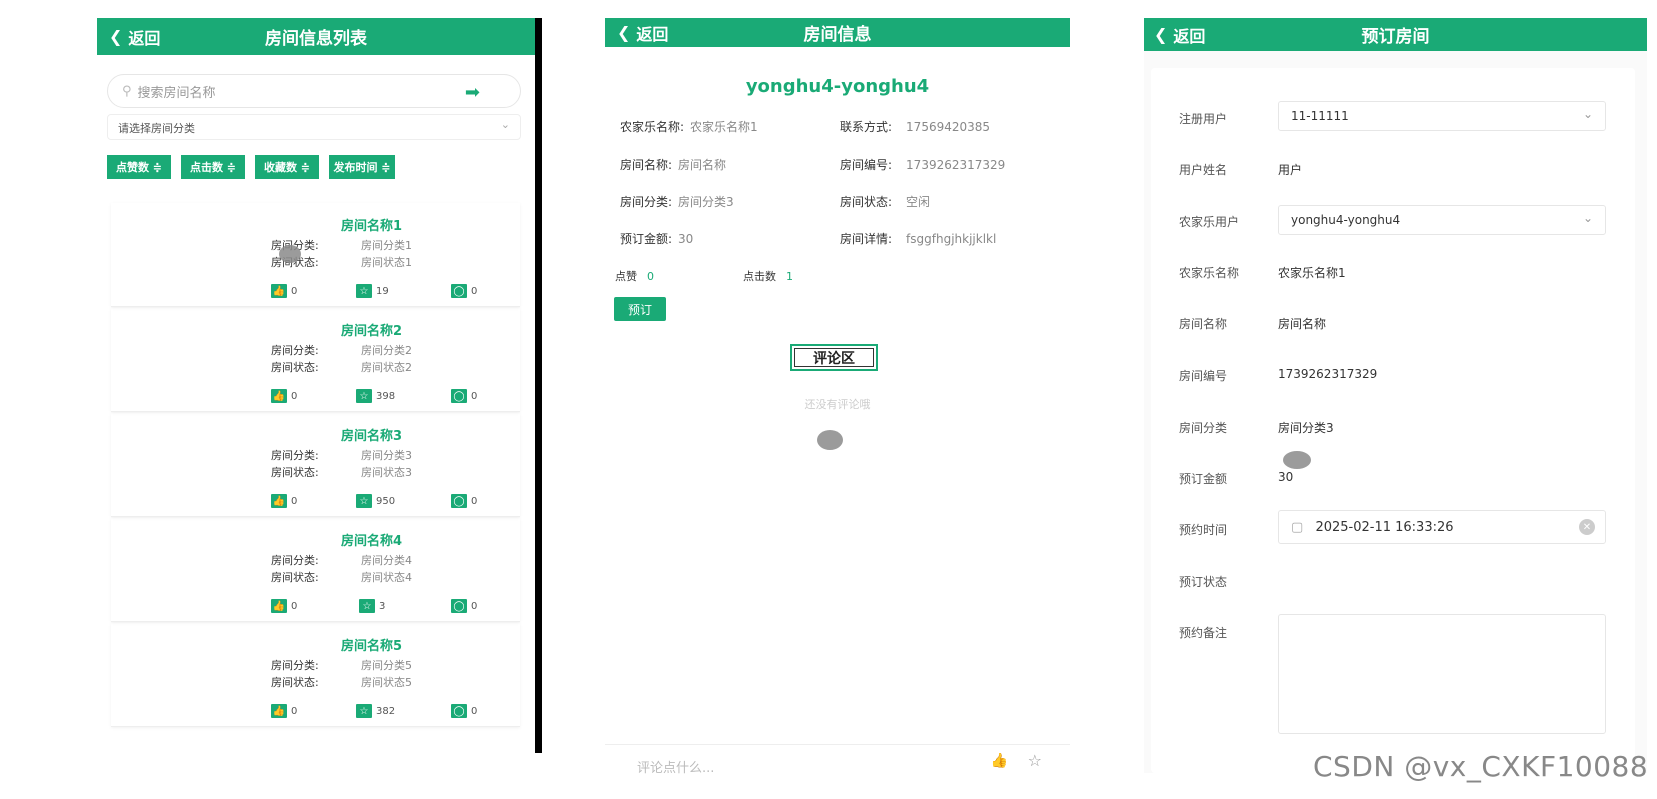 The height and width of the screenshot is (799, 1657). I want to click on room-status-label: 房间状态:, so click(295, 577).